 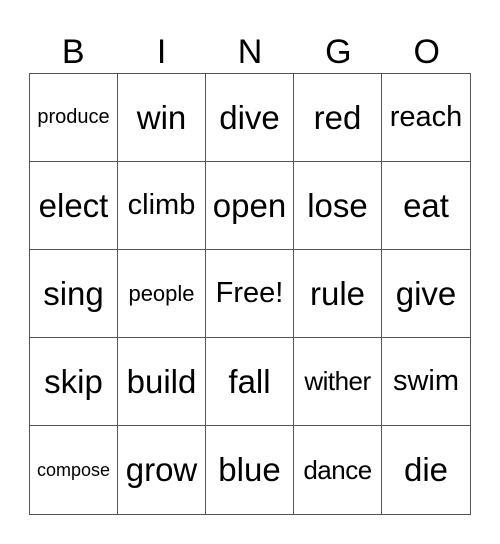 What do you see at coordinates (162, 294) in the screenshot?
I see `bingo-cell: people` at bounding box center [162, 294].